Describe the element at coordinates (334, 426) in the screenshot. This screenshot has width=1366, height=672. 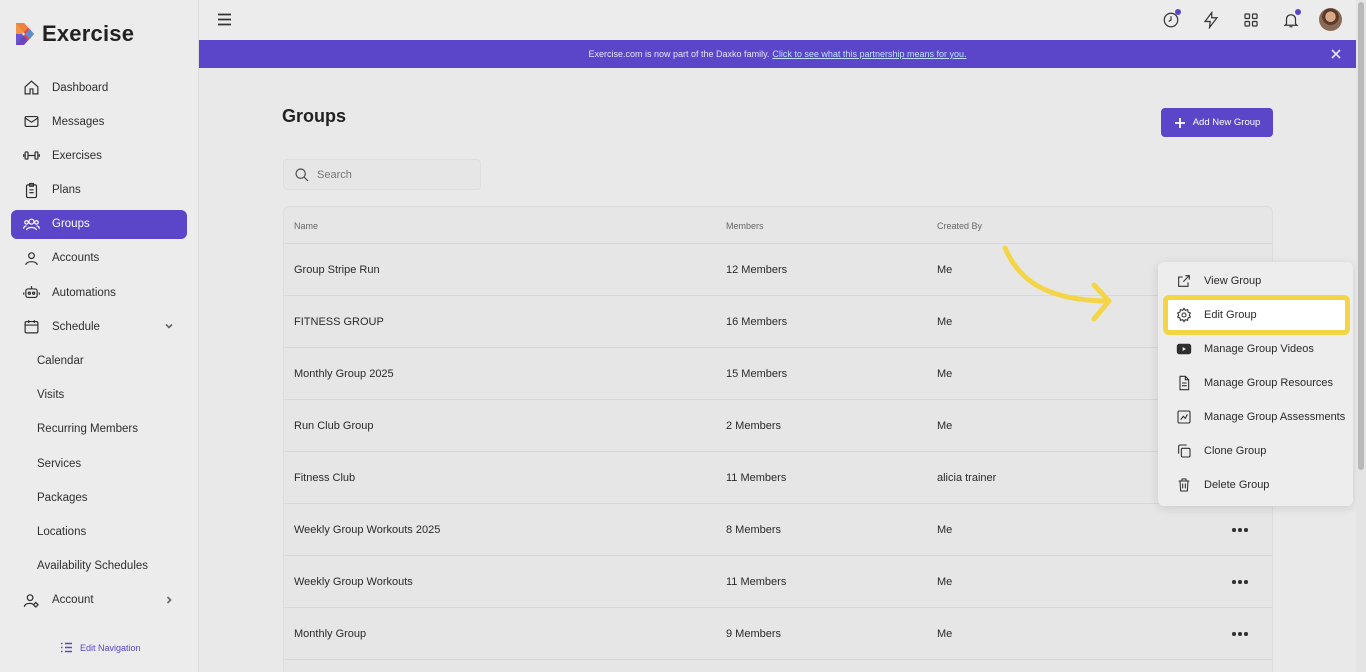
I see `group-name: Run Club Group` at that location.